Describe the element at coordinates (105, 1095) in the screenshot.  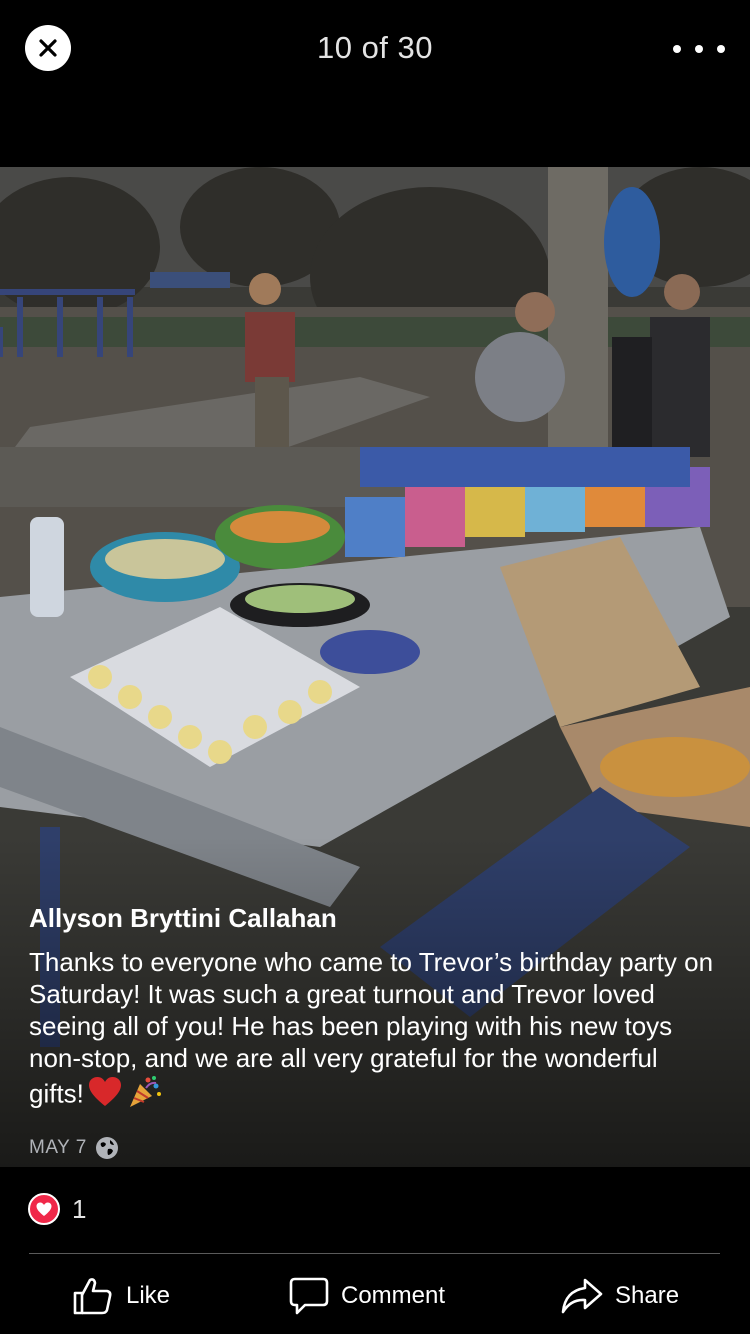
I see `heart-emoji` at that location.